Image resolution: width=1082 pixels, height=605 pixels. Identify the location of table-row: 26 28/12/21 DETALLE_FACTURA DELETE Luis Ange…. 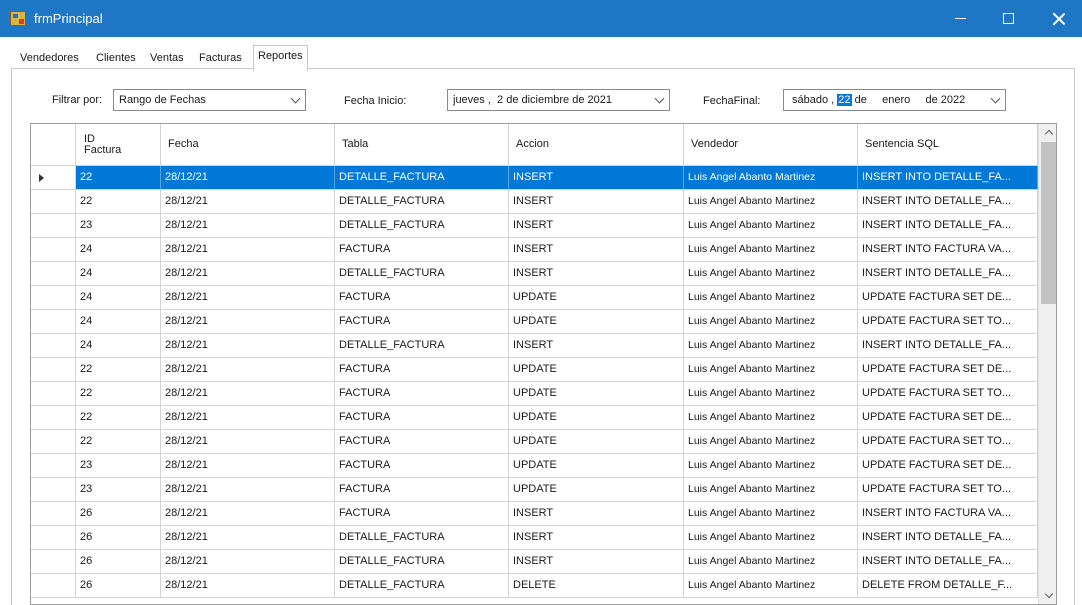
(534, 586).